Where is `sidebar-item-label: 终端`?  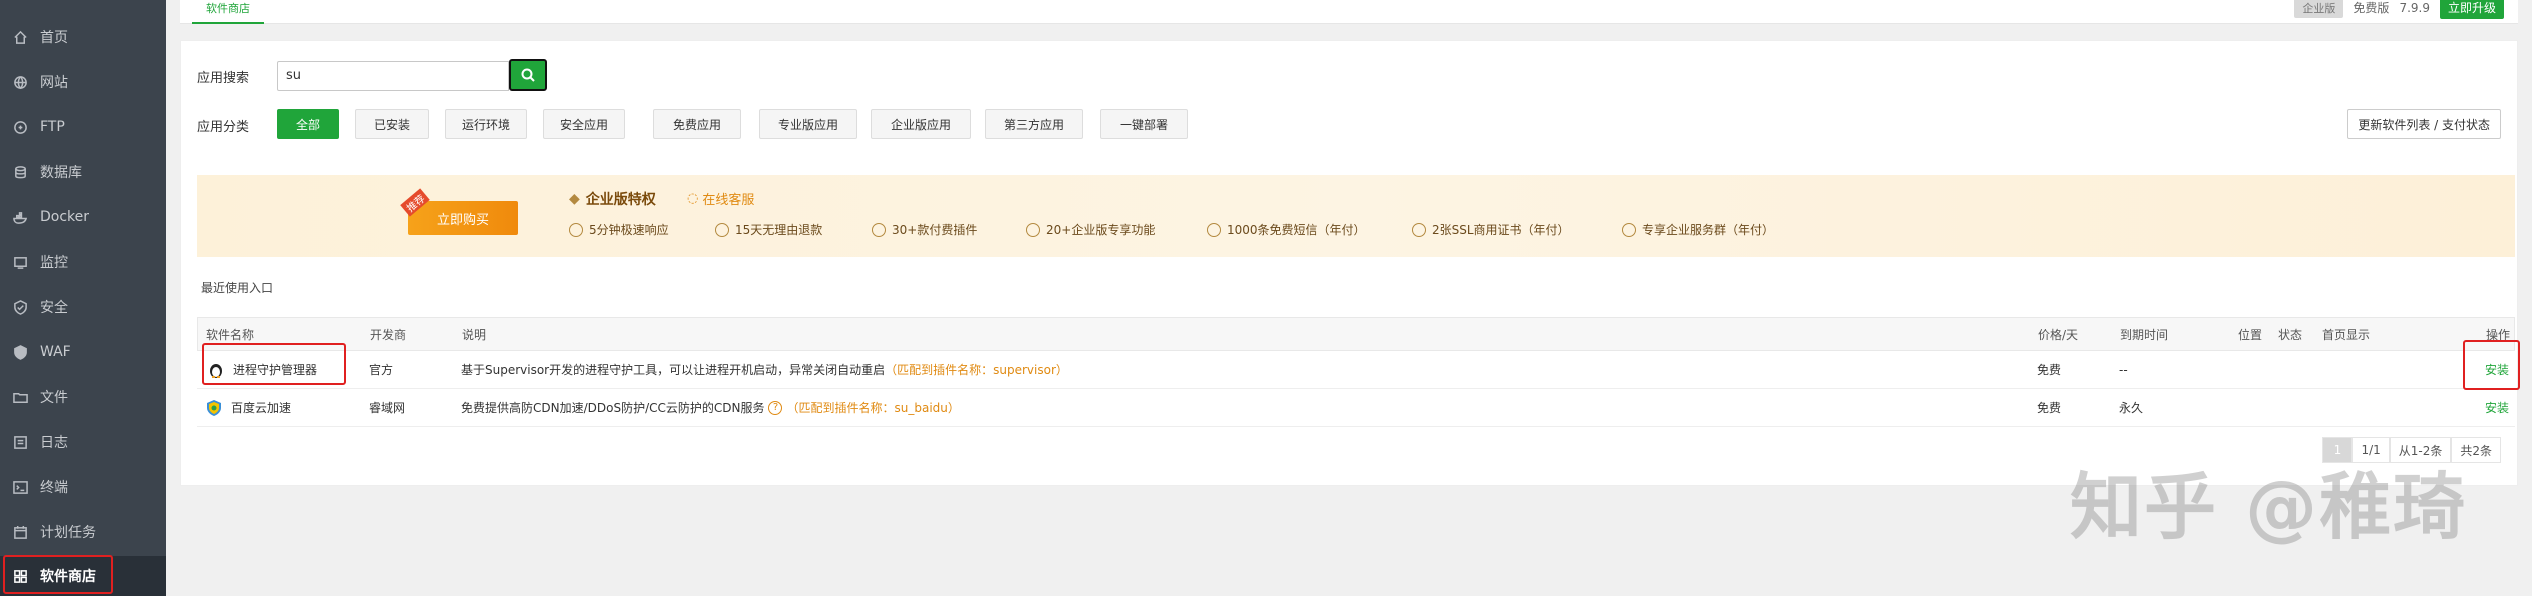 sidebar-item-label: 终端 is located at coordinates (54, 488).